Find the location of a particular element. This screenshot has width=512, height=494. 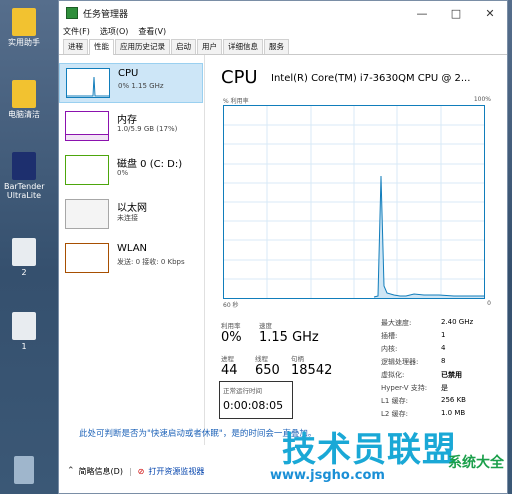

task-manager-icon is located at coordinates (72, 13).